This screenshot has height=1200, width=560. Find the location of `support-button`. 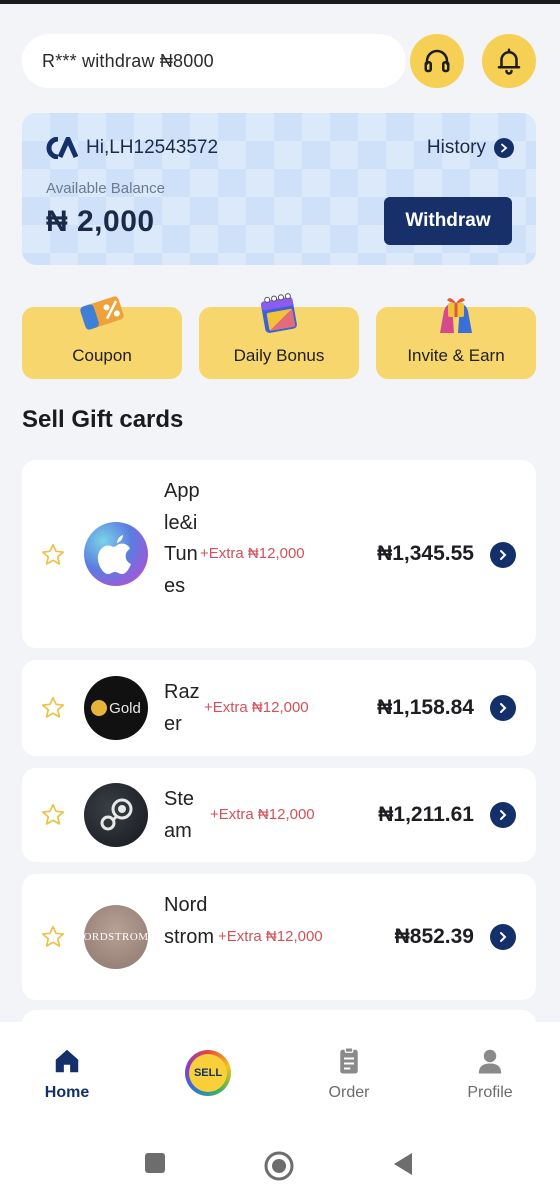

support-button is located at coordinates (437, 61).